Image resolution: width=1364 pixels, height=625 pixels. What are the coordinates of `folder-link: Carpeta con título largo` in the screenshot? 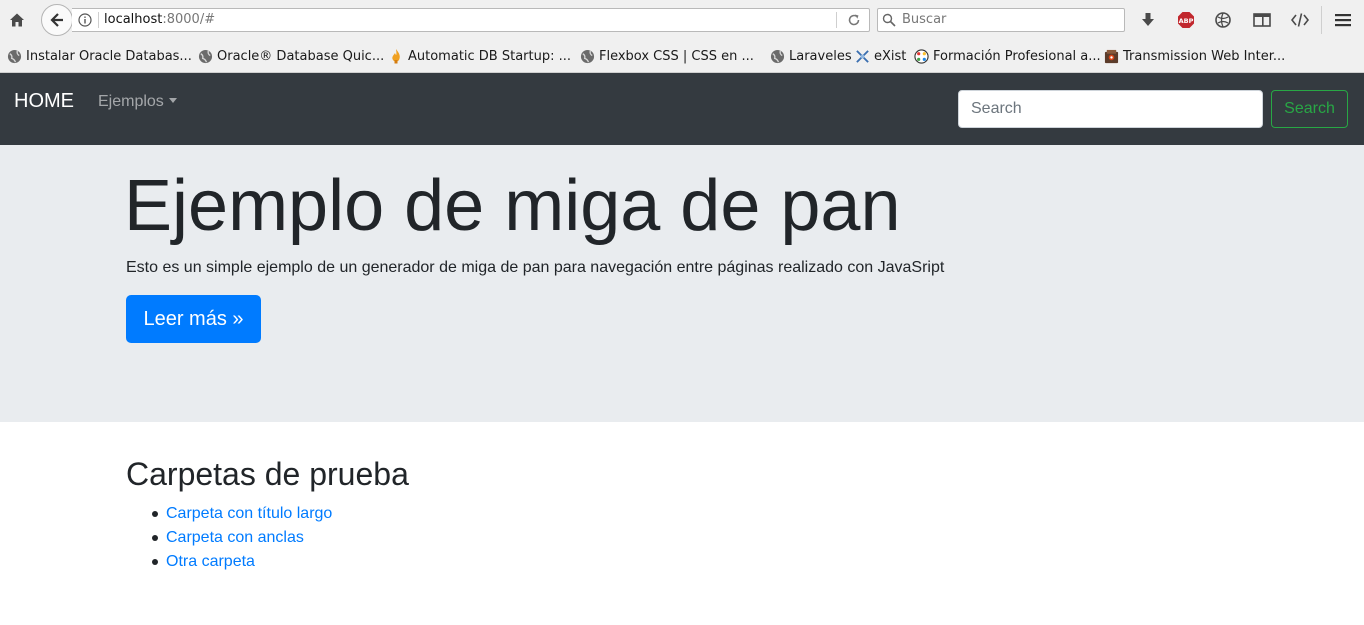 It's located at (249, 513).